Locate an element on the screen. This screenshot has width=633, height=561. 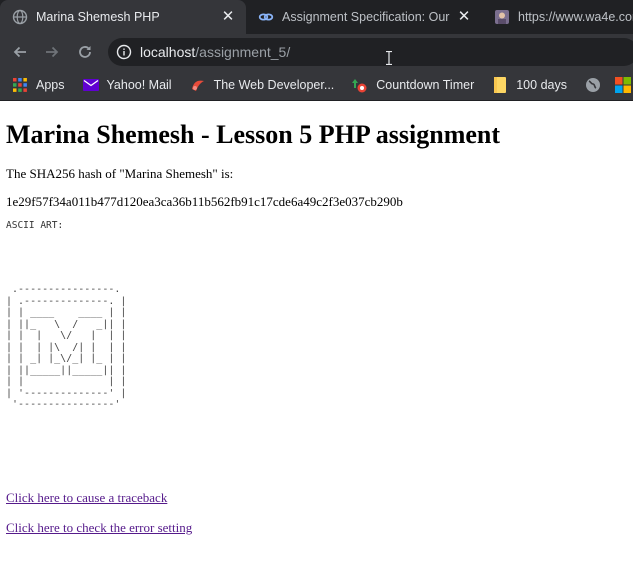
bookmark-100-days: 100 days is located at coordinates (529, 85).